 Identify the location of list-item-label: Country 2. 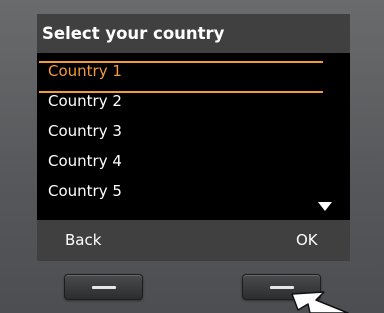
(85, 101).